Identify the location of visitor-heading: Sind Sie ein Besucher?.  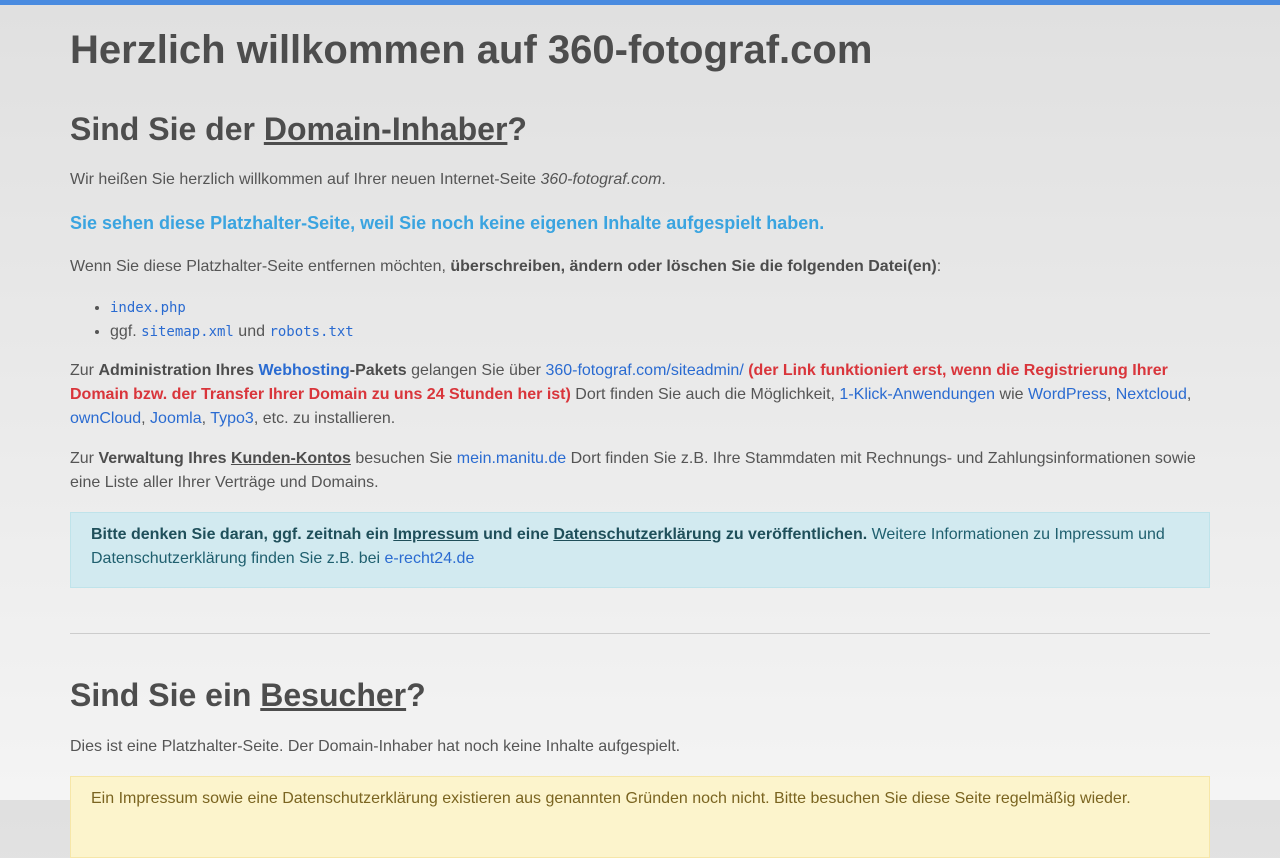
(248, 695).